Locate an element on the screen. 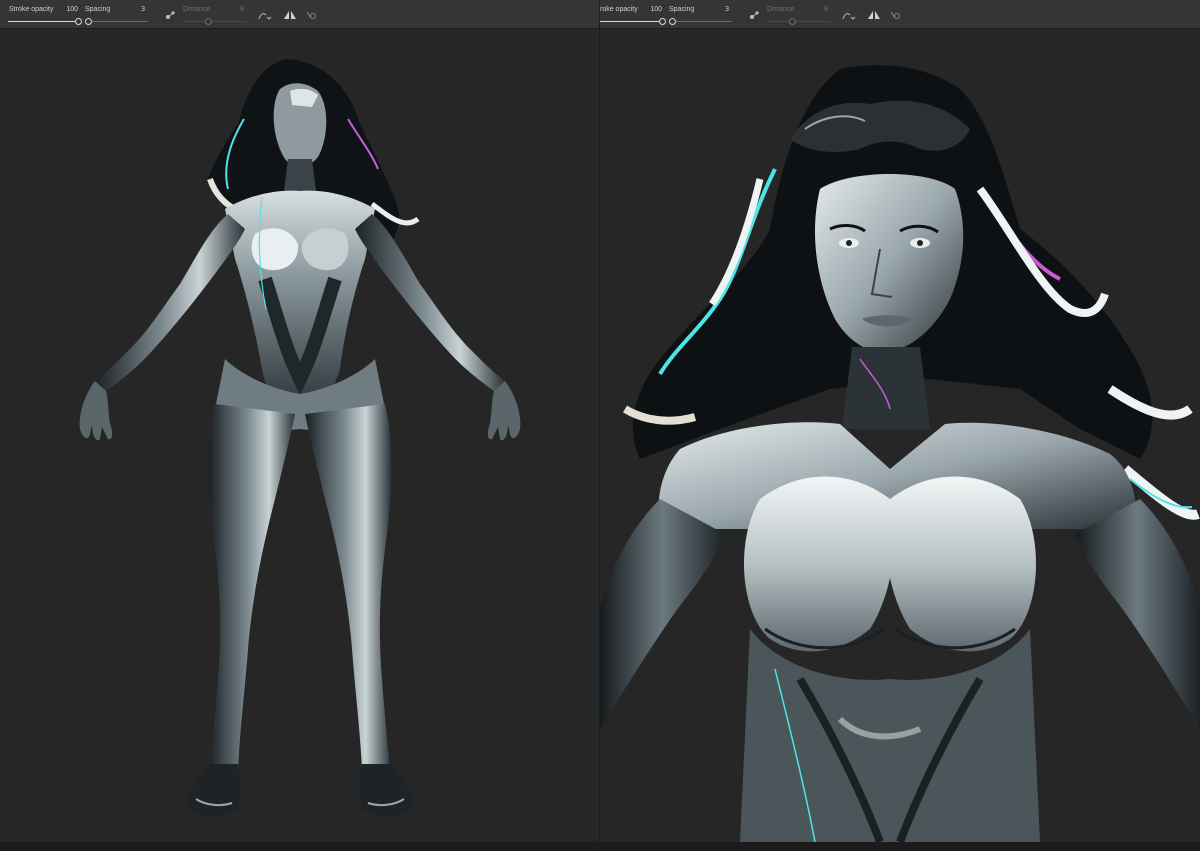  brush-toolbar: roke opacity 100 Spacing 3 Distance 8 is located at coordinates (900, 14).